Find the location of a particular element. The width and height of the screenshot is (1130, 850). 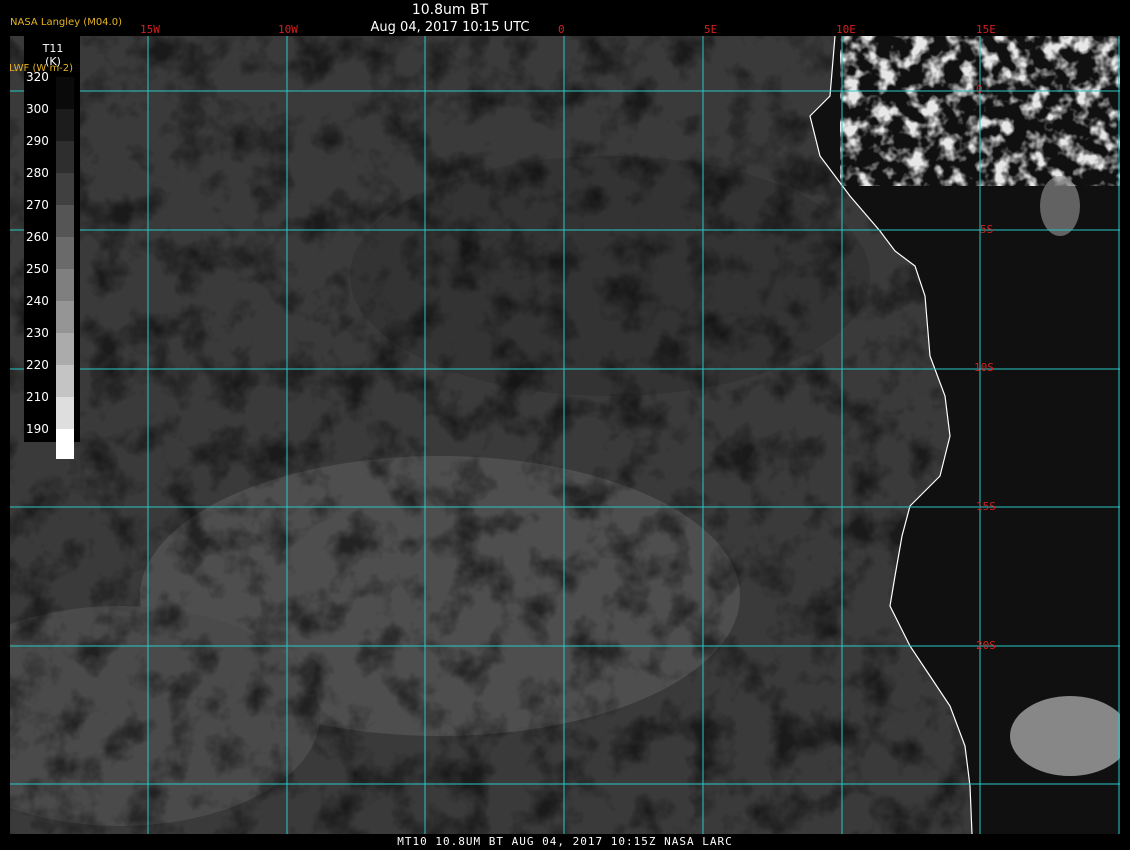

legend-tick-label: 270 is located at coordinates (37, 205).